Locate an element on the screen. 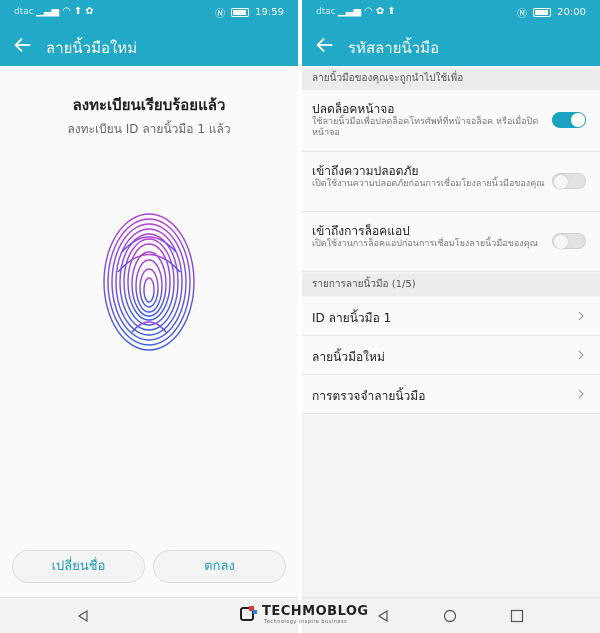  section-header-usage: ลายนิ้วมือของคุณจะถูกนำไปใช้เพื่อ is located at coordinates (451, 79).